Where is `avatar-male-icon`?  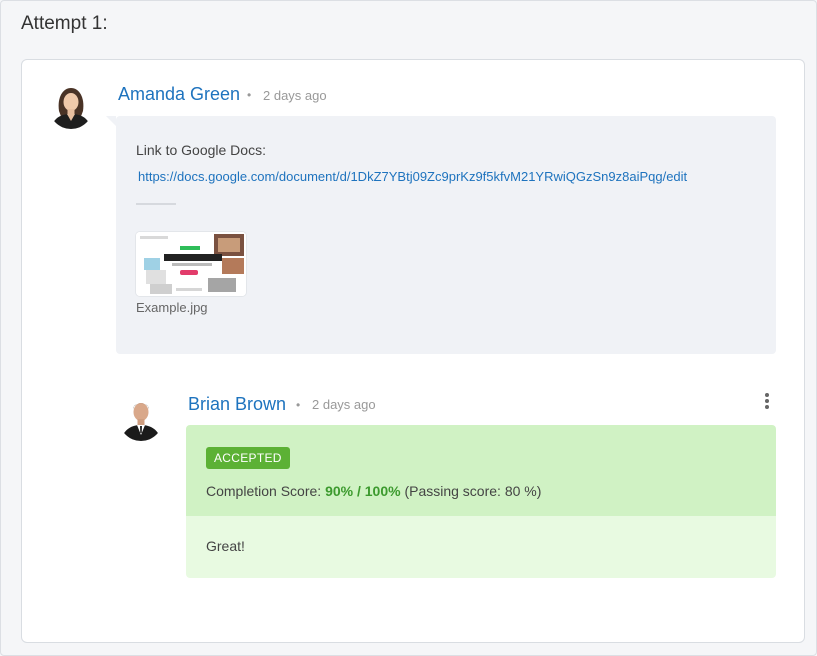
avatar-male-icon is located at coordinates (141, 419).